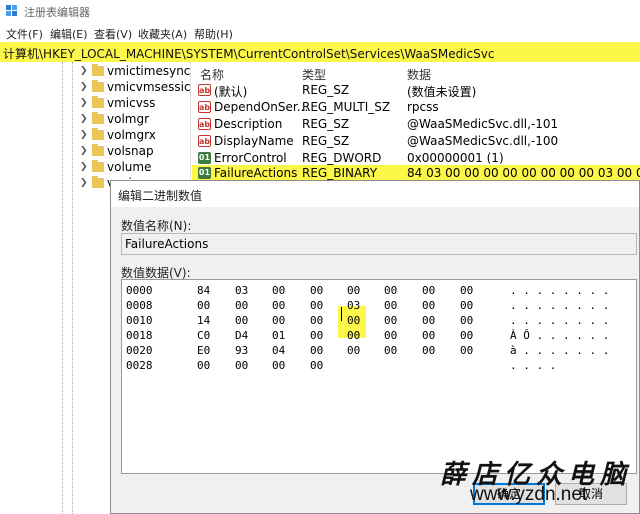 The height and width of the screenshot is (514, 640). What do you see at coordinates (423, 107) in the screenshot?
I see `value-data: rpcss` at bounding box center [423, 107].